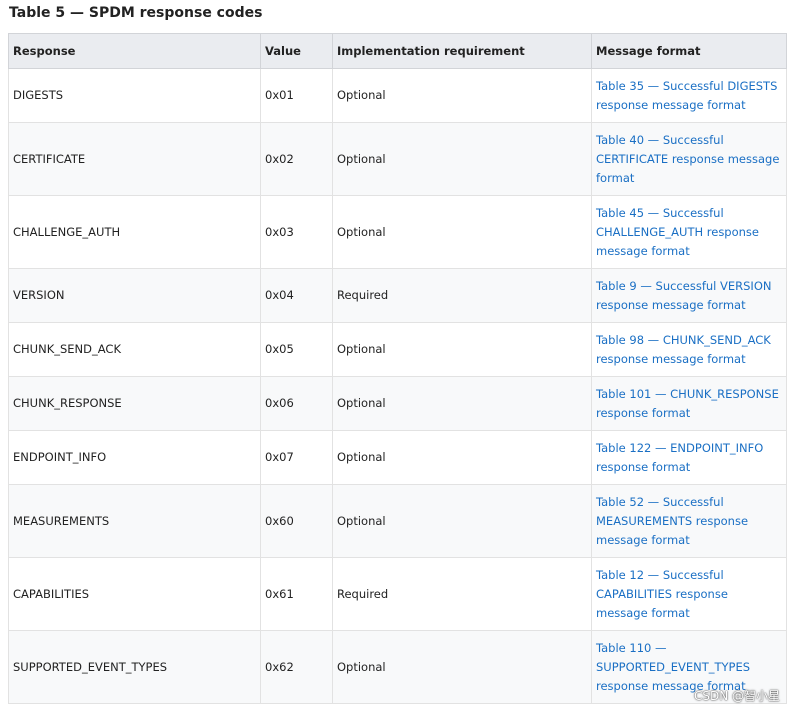  I want to click on response-cell: VERSION, so click(134, 295).